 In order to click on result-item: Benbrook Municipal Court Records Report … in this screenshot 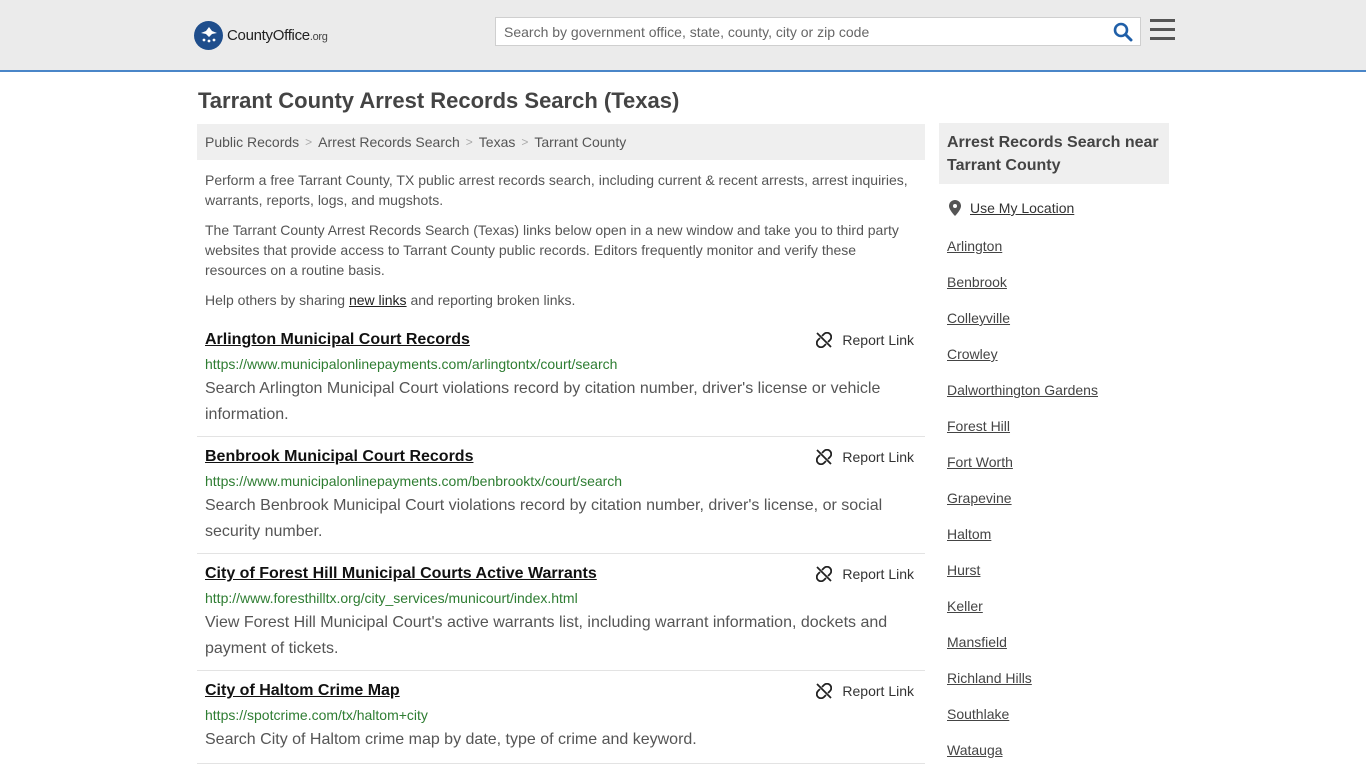, I will do `click(561, 501)`.